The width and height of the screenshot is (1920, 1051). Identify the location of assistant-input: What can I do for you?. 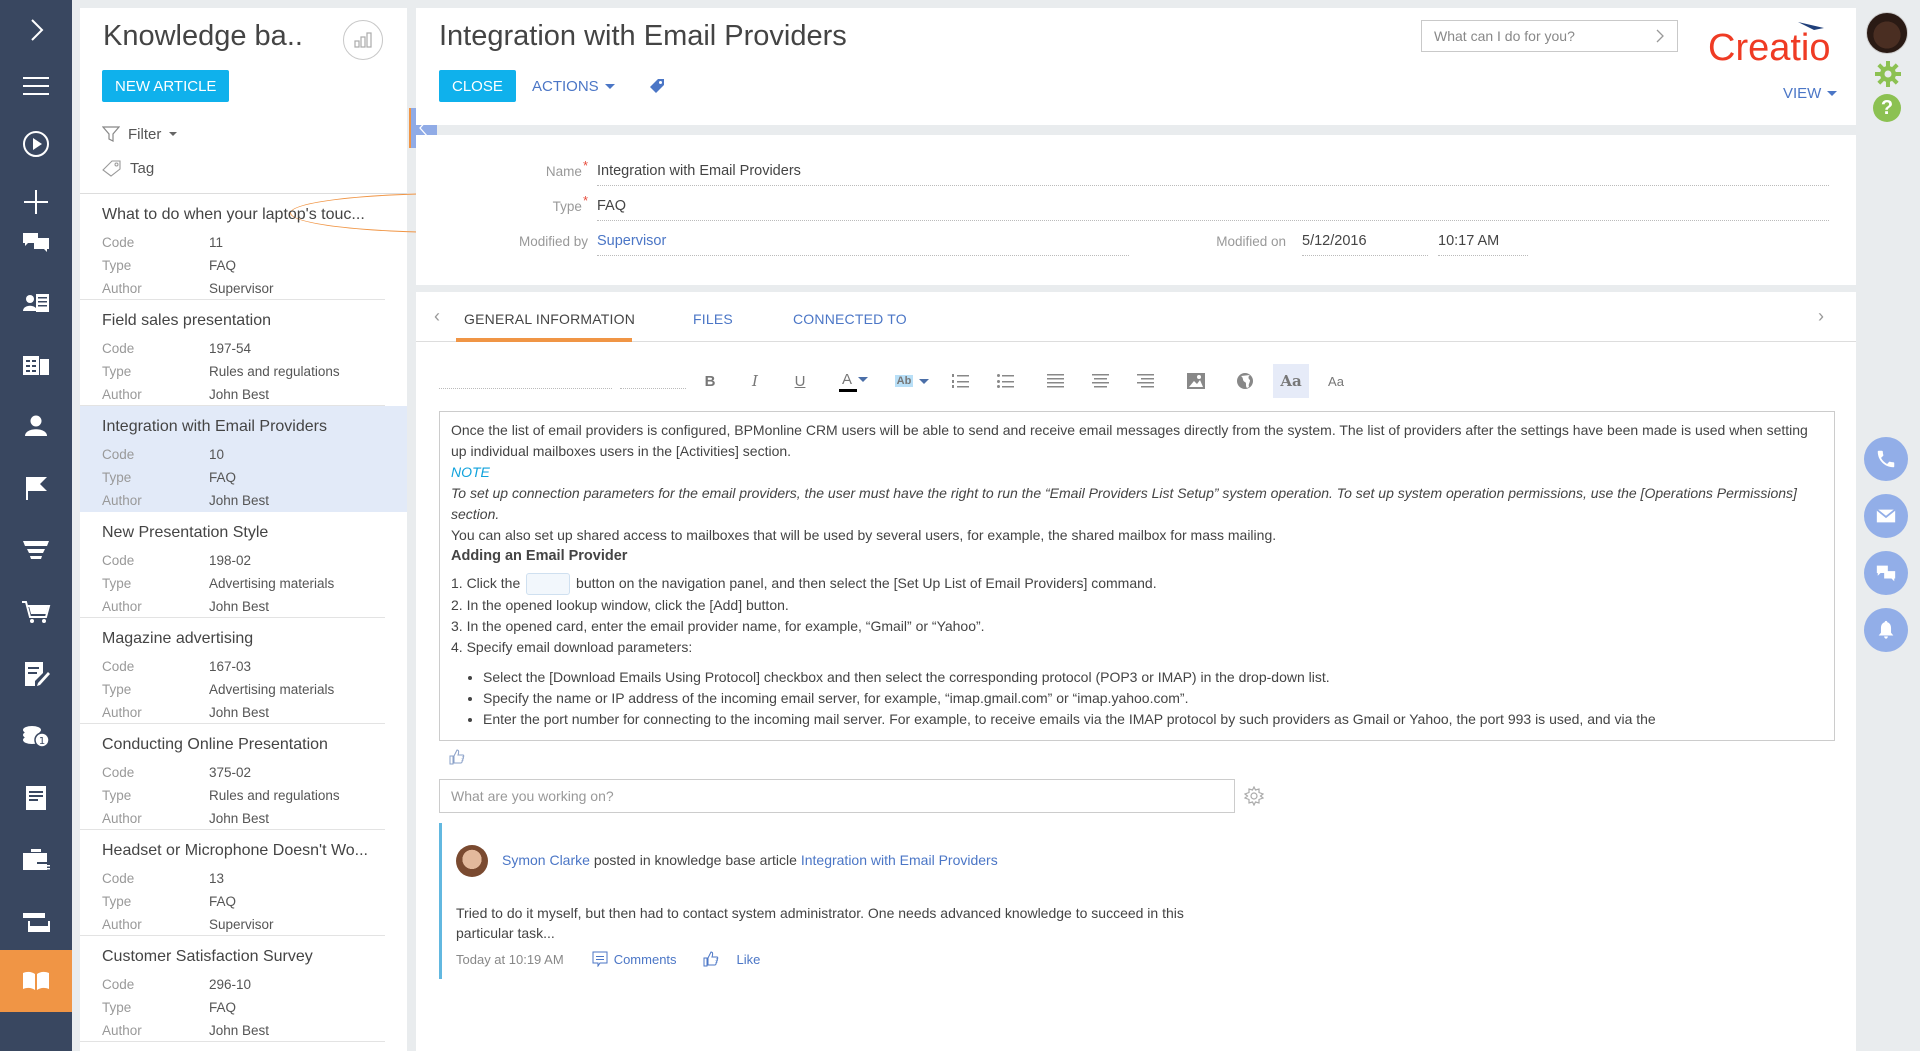
(1549, 36).